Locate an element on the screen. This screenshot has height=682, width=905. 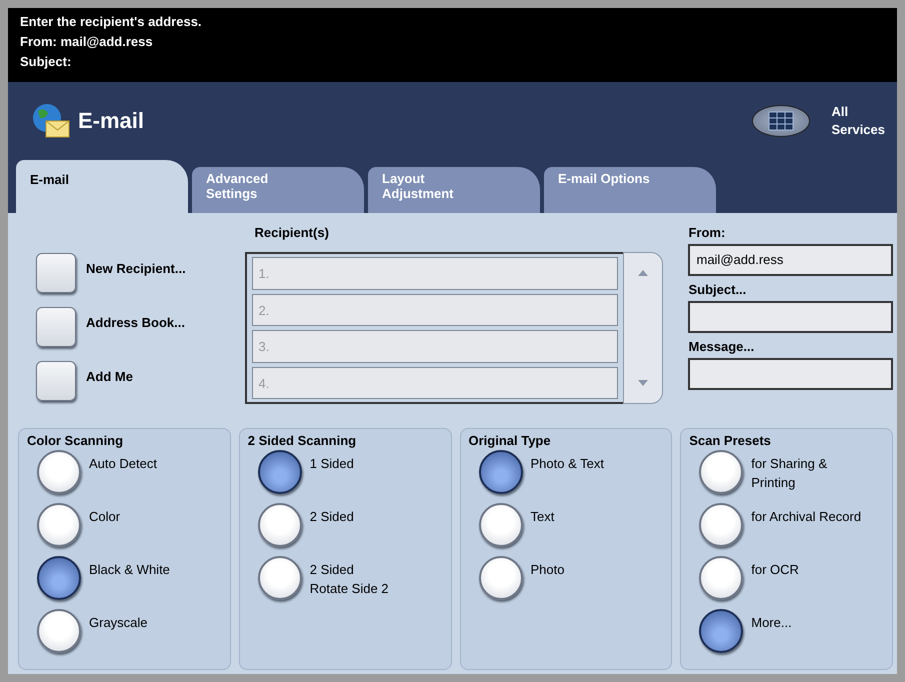
subject-field is located at coordinates (790, 317).